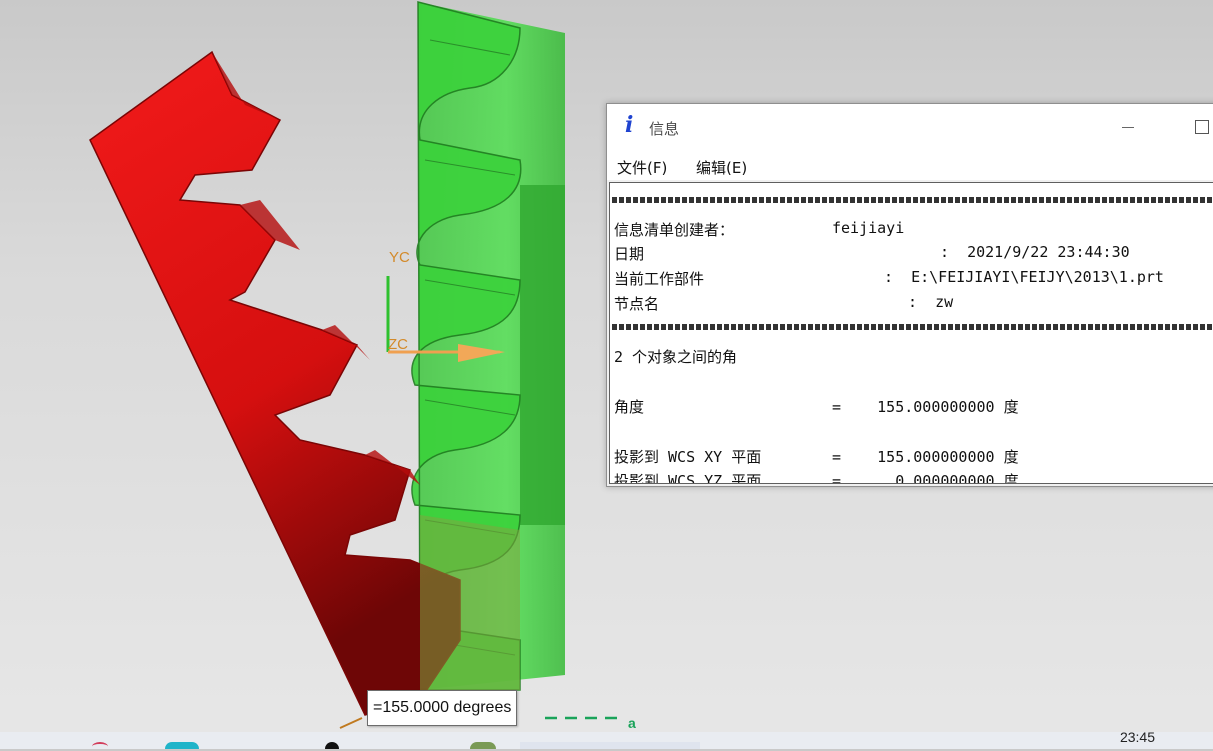  What do you see at coordinates (610, 745) in the screenshot?
I see `active-window-tab` at bounding box center [610, 745].